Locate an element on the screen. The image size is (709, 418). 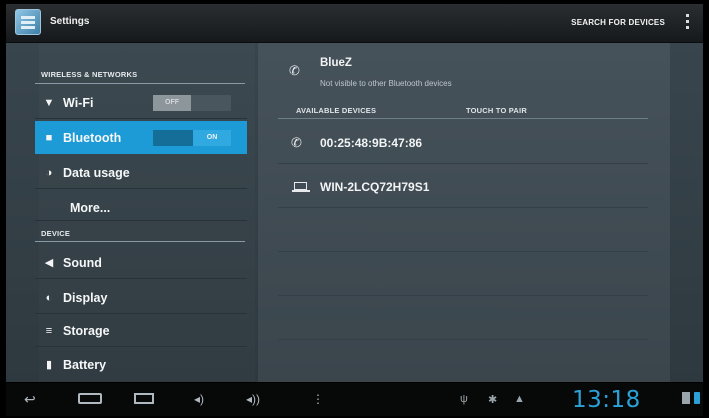
sidebar-item-label: Wi-Fi is located at coordinates (78, 103).